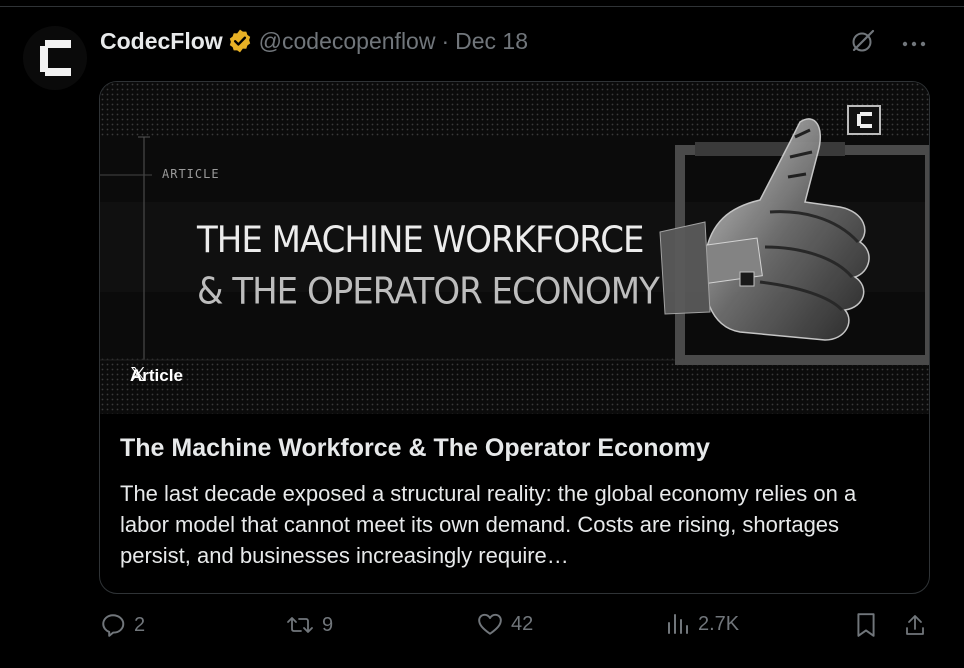 Image resolution: width=964 pixels, height=668 pixels. I want to click on views-button: 2.7K, so click(702, 624).